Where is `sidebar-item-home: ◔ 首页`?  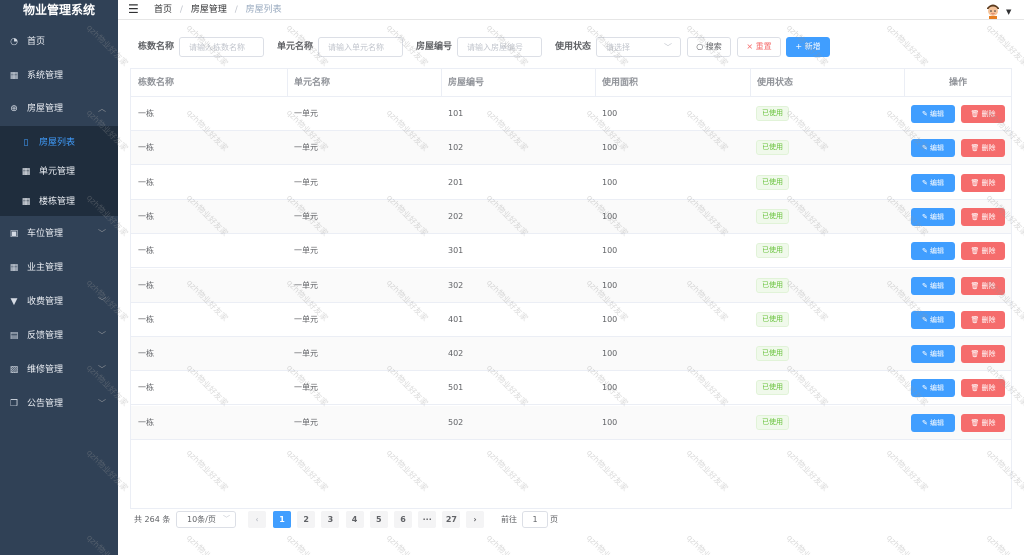
sidebar-item-home: ◔ 首页 is located at coordinates (59, 42).